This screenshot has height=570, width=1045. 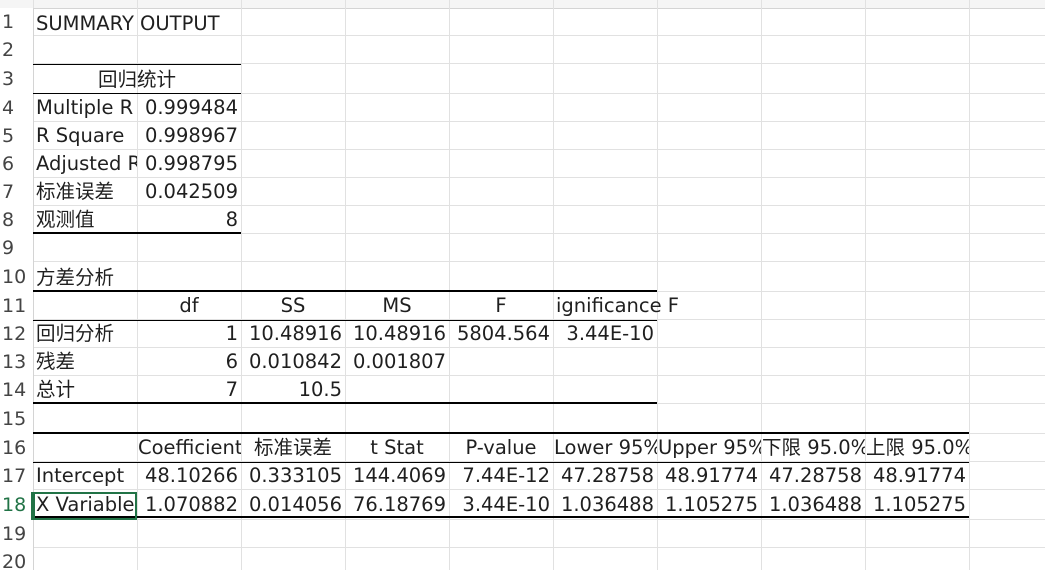 What do you see at coordinates (85, 476) in the screenshot?
I see `coef-row-label: Intercept` at bounding box center [85, 476].